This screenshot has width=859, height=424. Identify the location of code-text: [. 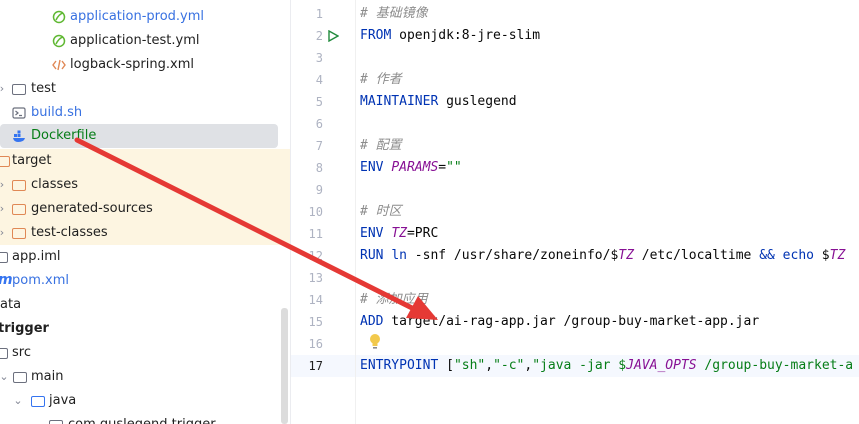
(446, 365).